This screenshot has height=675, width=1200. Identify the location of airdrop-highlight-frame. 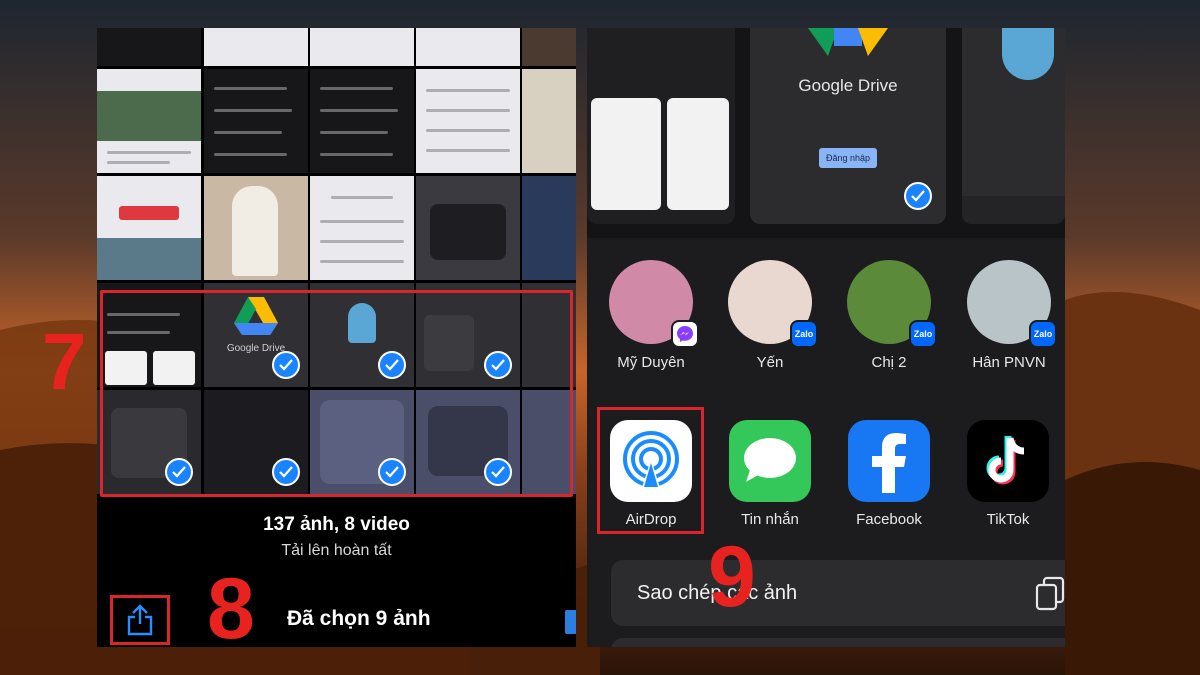
(650, 470).